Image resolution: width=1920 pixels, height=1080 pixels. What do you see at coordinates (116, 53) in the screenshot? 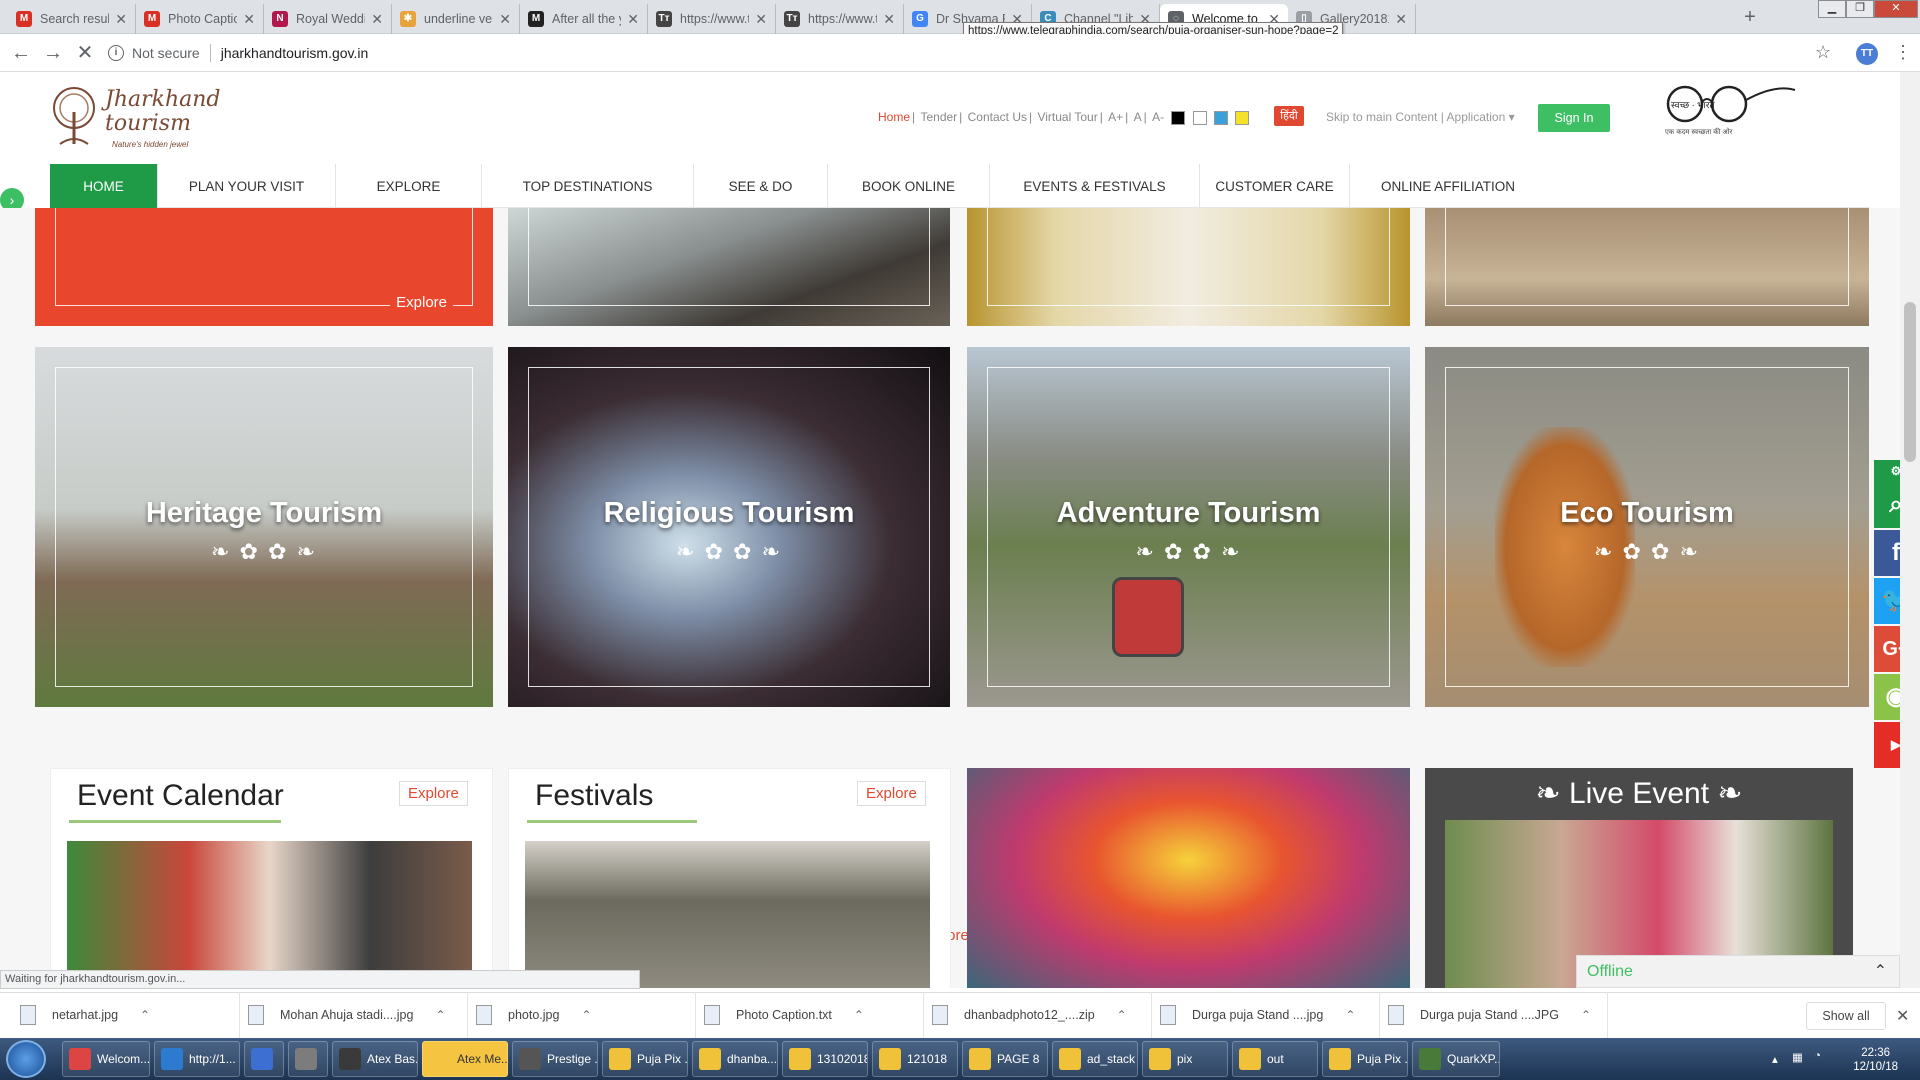
I see `info-icon: i` at bounding box center [116, 53].